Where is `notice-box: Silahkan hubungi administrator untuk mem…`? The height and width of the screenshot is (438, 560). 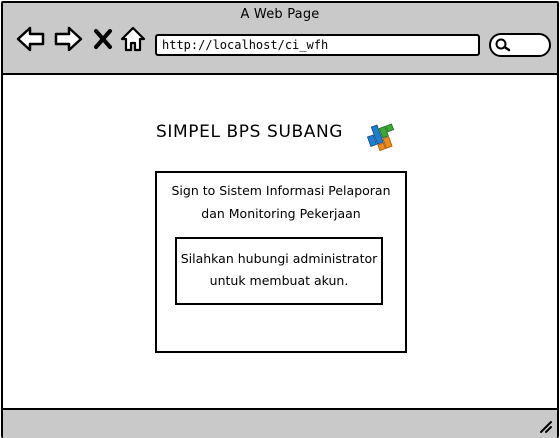
notice-box: Silahkan hubungi administrator untuk mem… is located at coordinates (279, 271).